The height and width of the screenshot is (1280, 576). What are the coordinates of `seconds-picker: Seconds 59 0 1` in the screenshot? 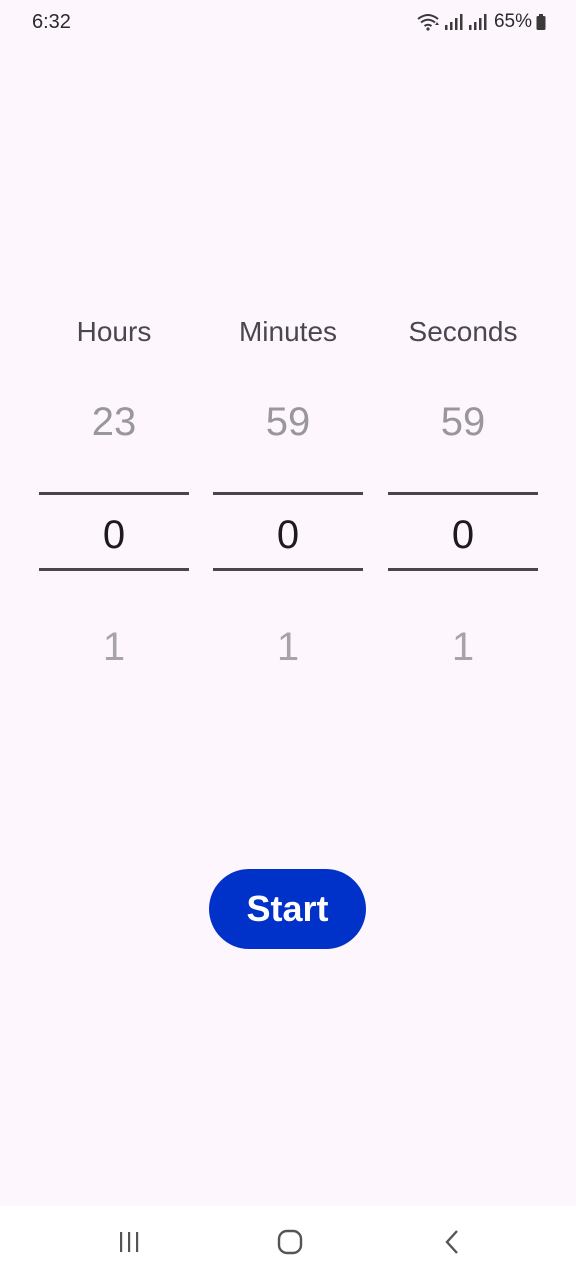 It's located at (463, 490).